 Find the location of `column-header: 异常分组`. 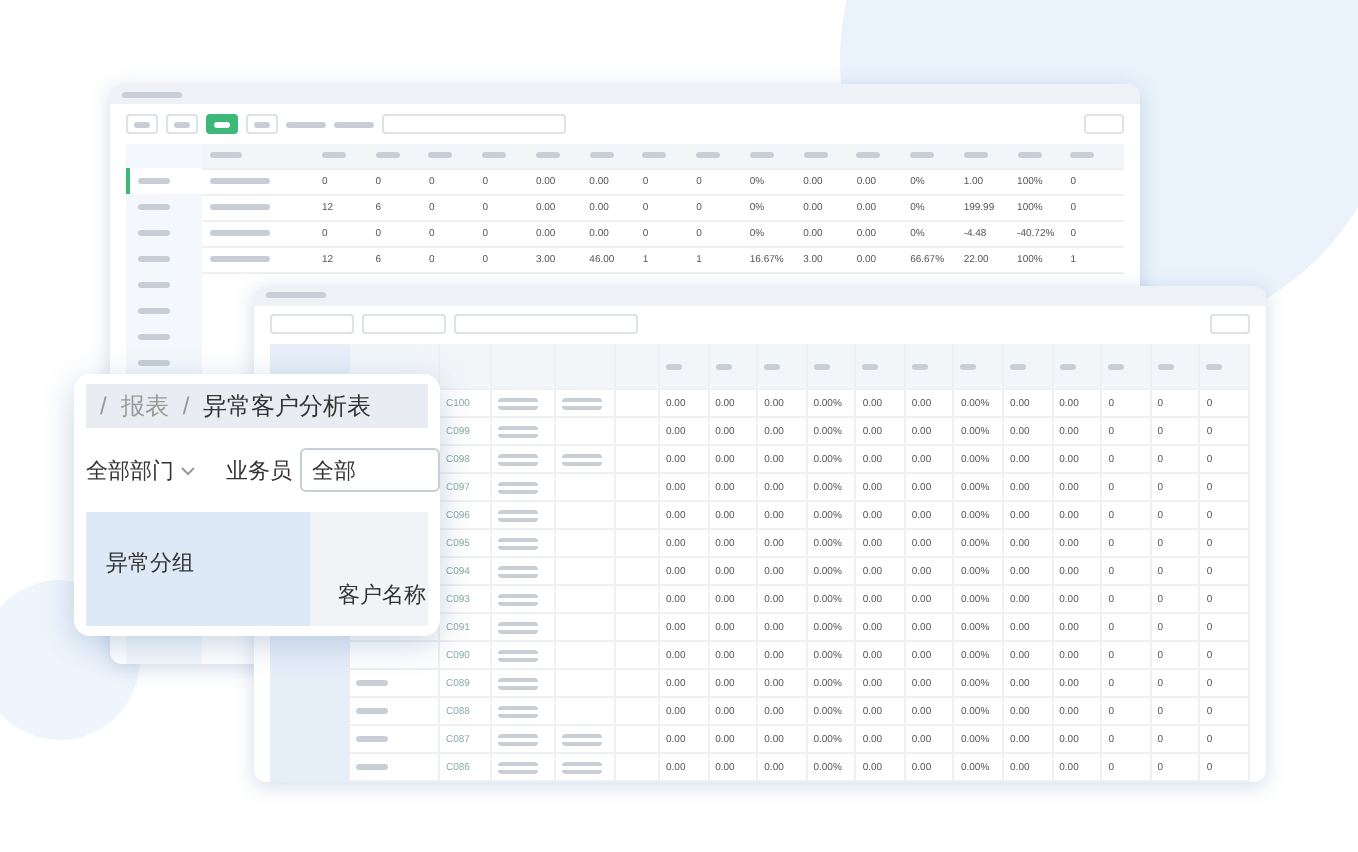

column-header: 异常分组 is located at coordinates (150, 564).